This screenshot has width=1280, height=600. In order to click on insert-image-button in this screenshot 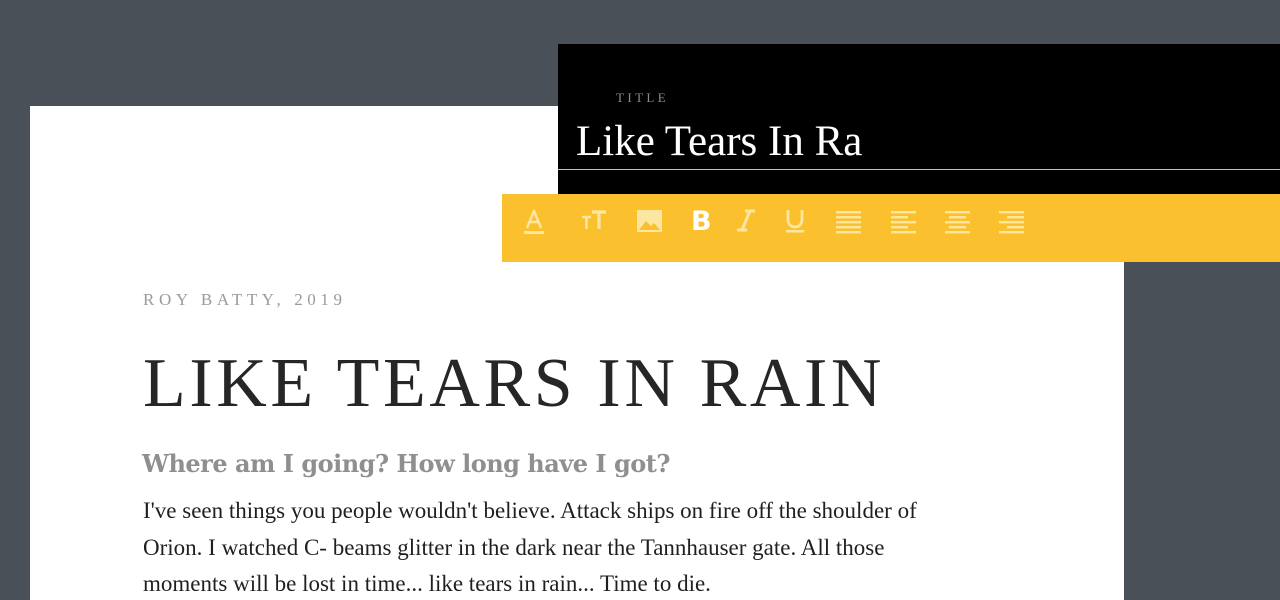, I will do `click(649, 220)`.